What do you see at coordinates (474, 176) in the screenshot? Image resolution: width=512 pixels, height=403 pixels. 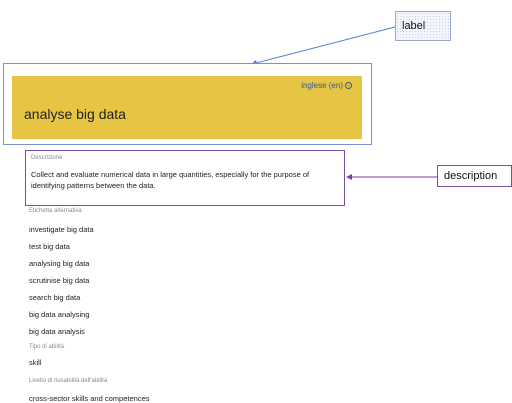 I see `description-callout: description` at bounding box center [474, 176].